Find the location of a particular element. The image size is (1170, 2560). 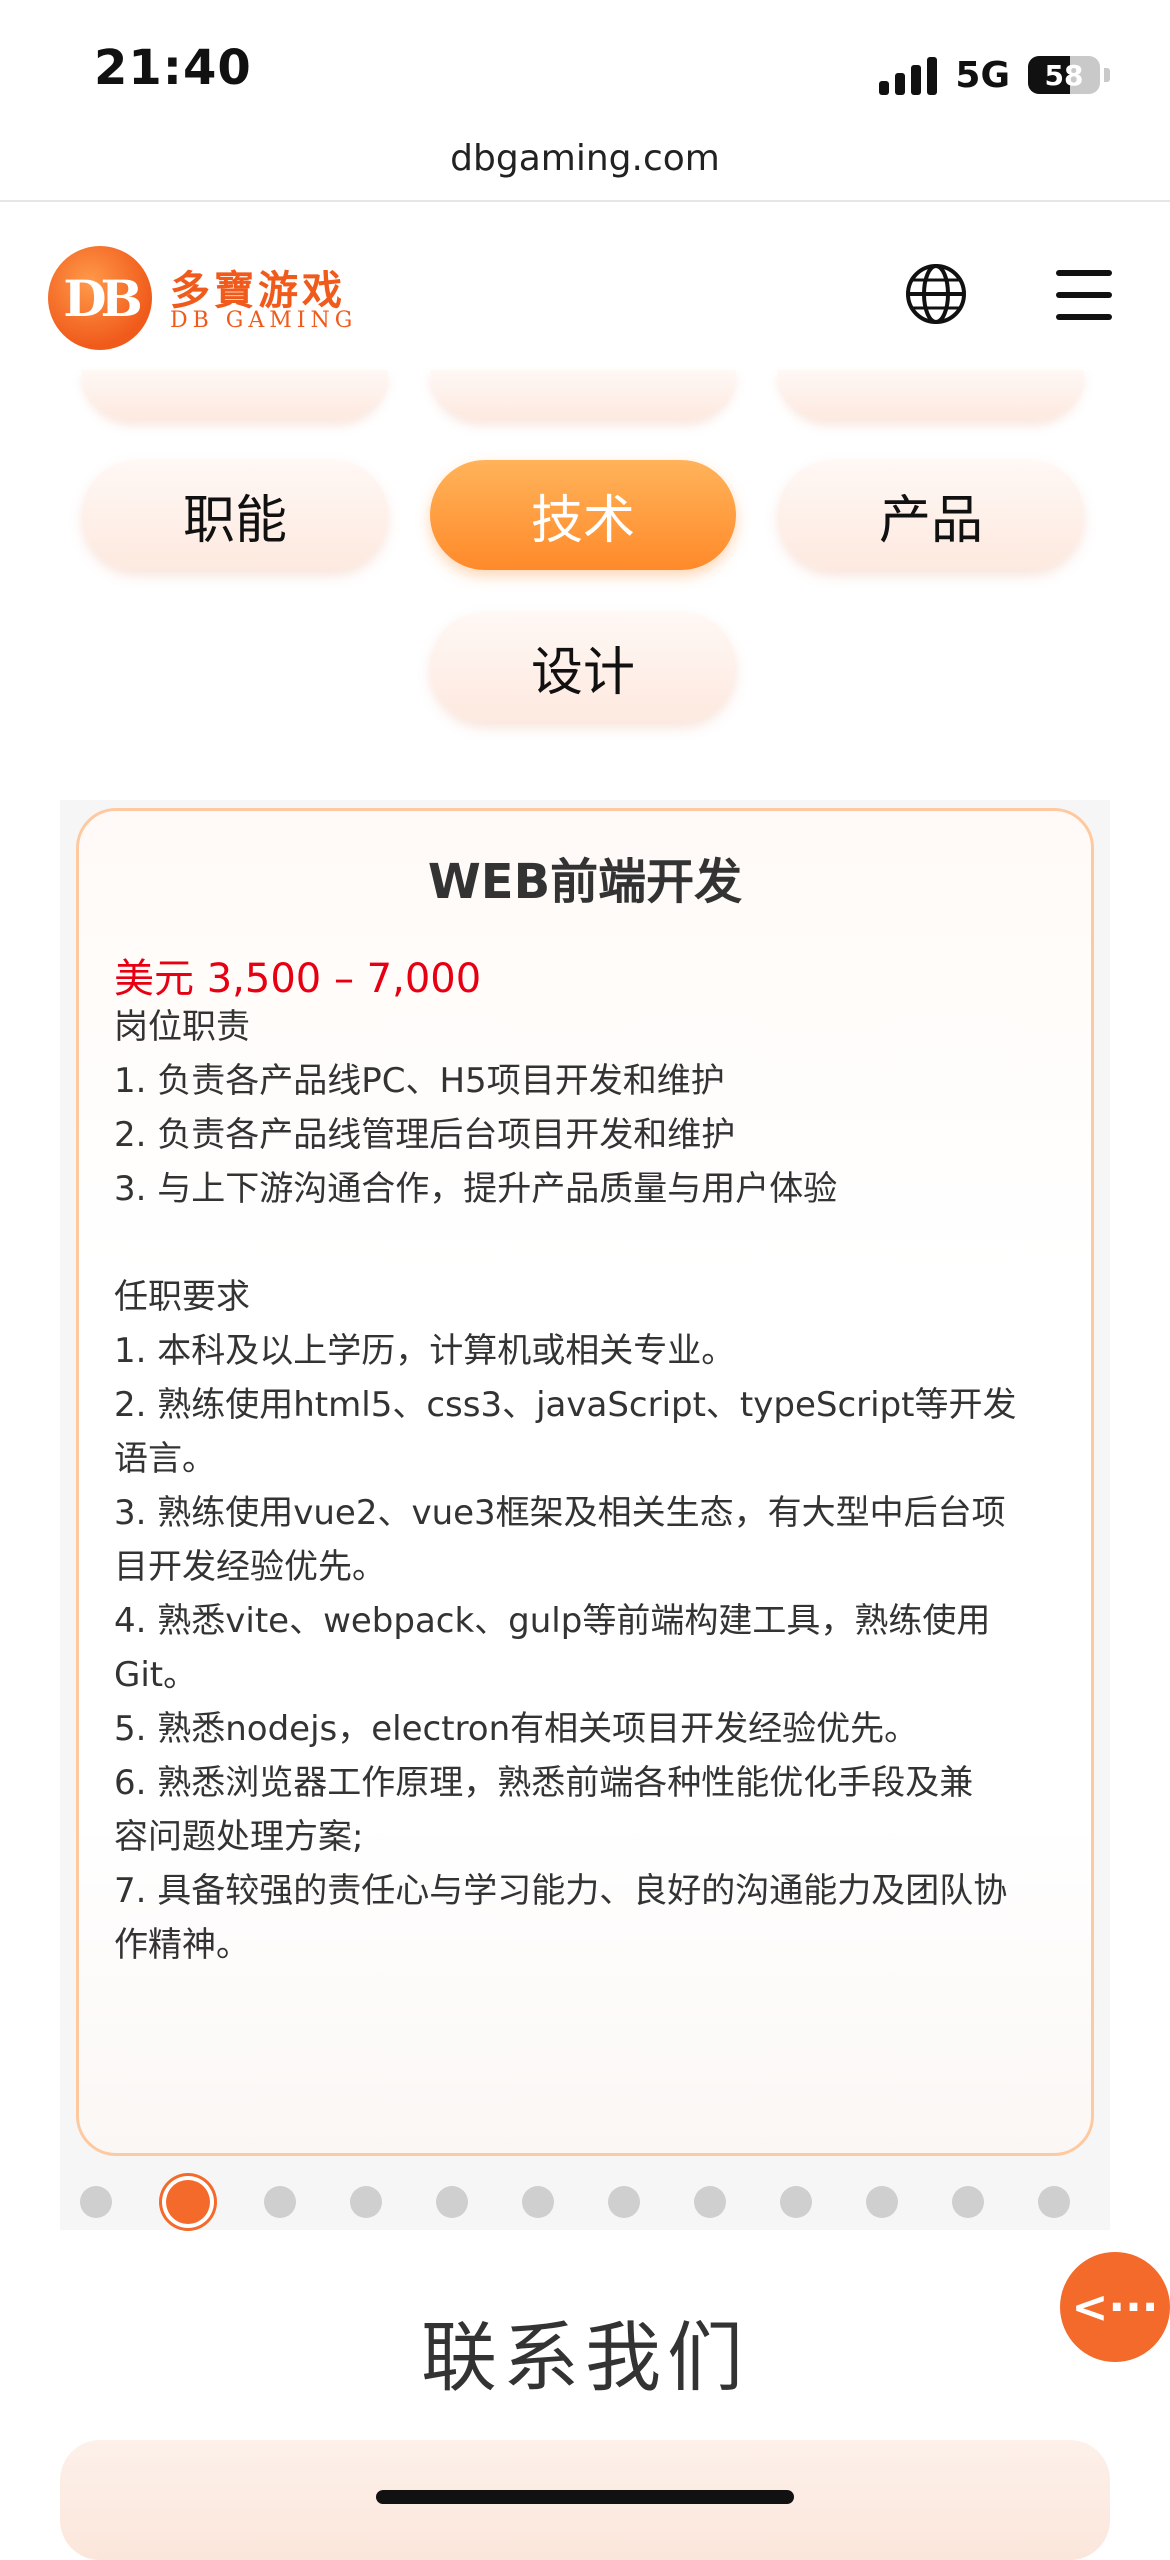

carousel-pagination is located at coordinates (625, 2202).